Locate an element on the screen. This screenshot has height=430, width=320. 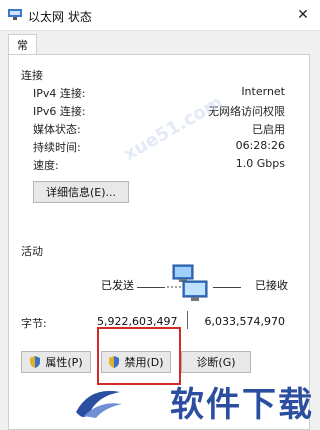
network-adapter-icon is located at coordinates (15, 14).